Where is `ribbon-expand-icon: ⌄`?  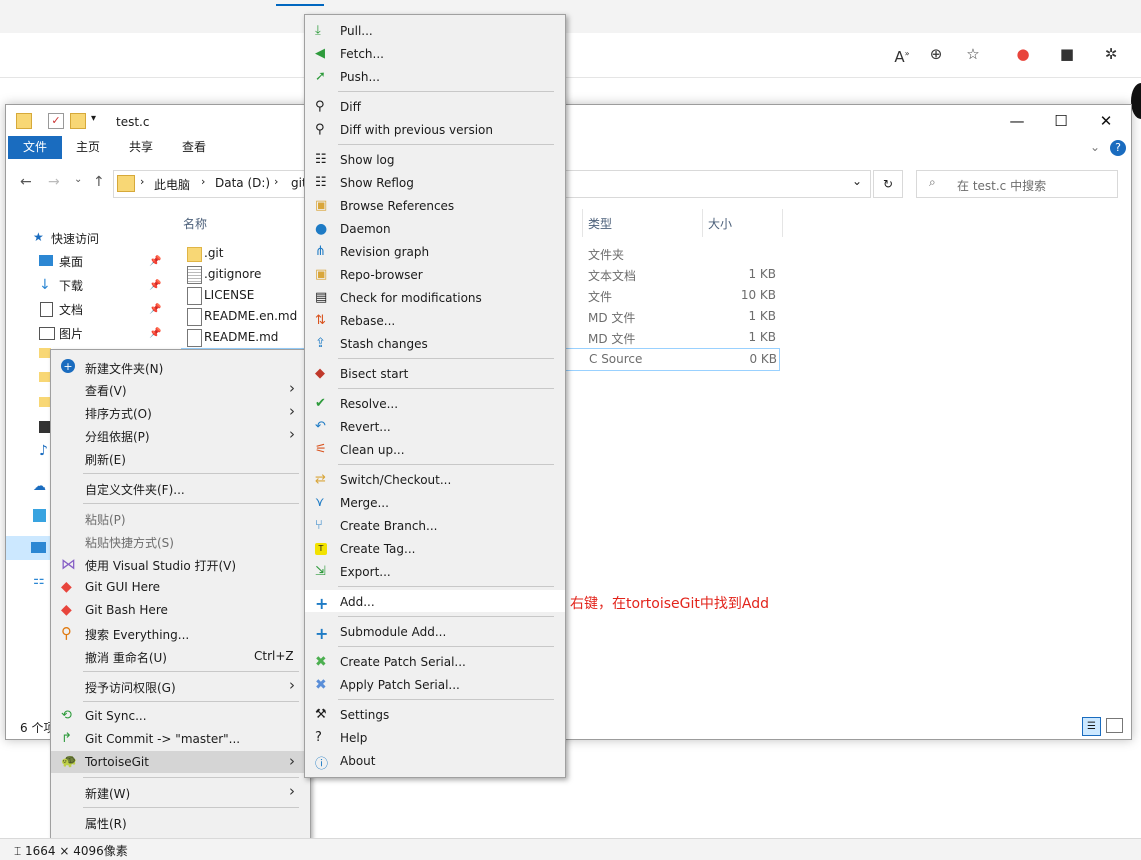
ribbon-expand-icon: ⌄ is located at coordinates (1095, 147).